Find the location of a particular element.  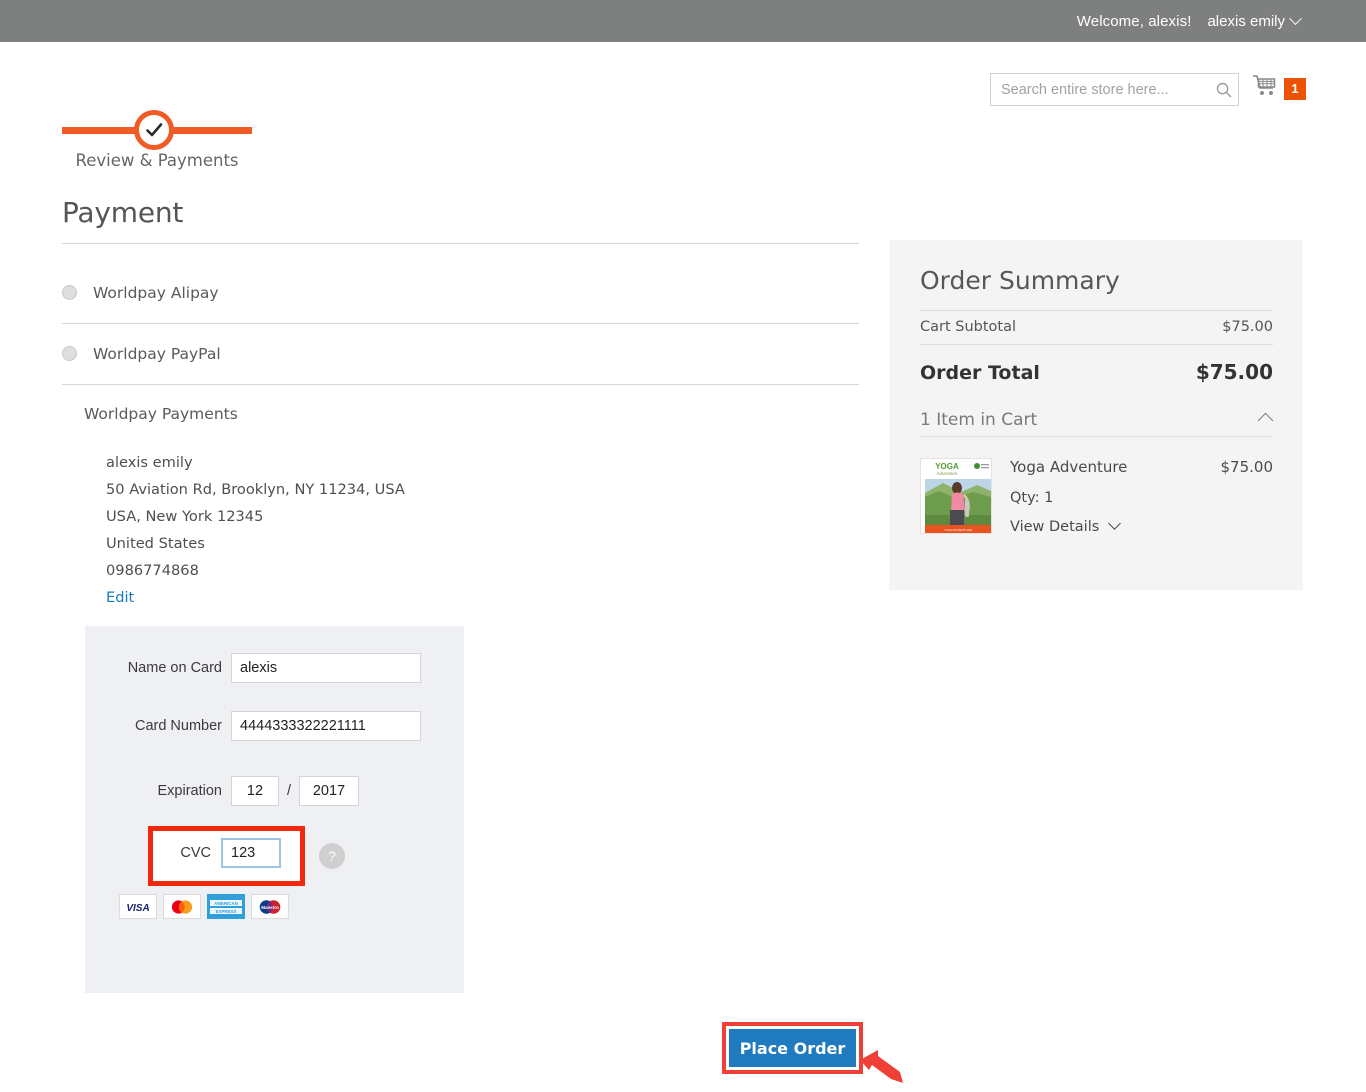

page-title: Payment is located at coordinates (123, 212).